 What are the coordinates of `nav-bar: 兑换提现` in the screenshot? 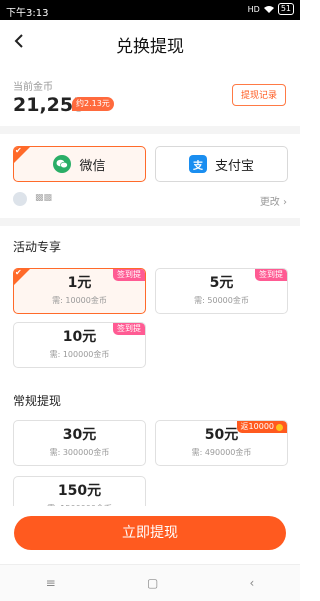 It's located at (150, 42).